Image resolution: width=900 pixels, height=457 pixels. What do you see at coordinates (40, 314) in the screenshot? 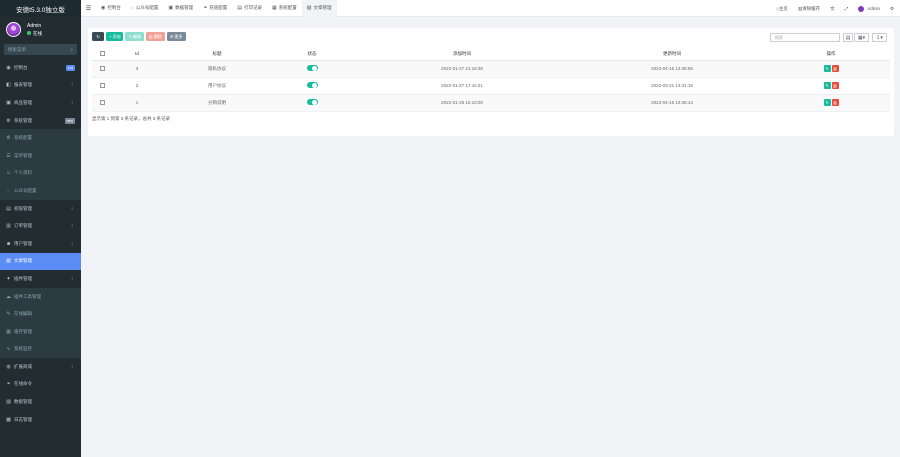
I see `sidebar-item-14: ✎ 在线编辑` at bounding box center [40, 314].